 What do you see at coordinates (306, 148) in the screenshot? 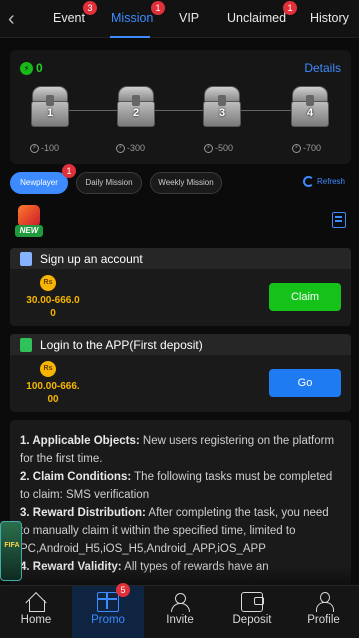
I see `chest-cost: ⚡ -700` at bounding box center [306, 148].